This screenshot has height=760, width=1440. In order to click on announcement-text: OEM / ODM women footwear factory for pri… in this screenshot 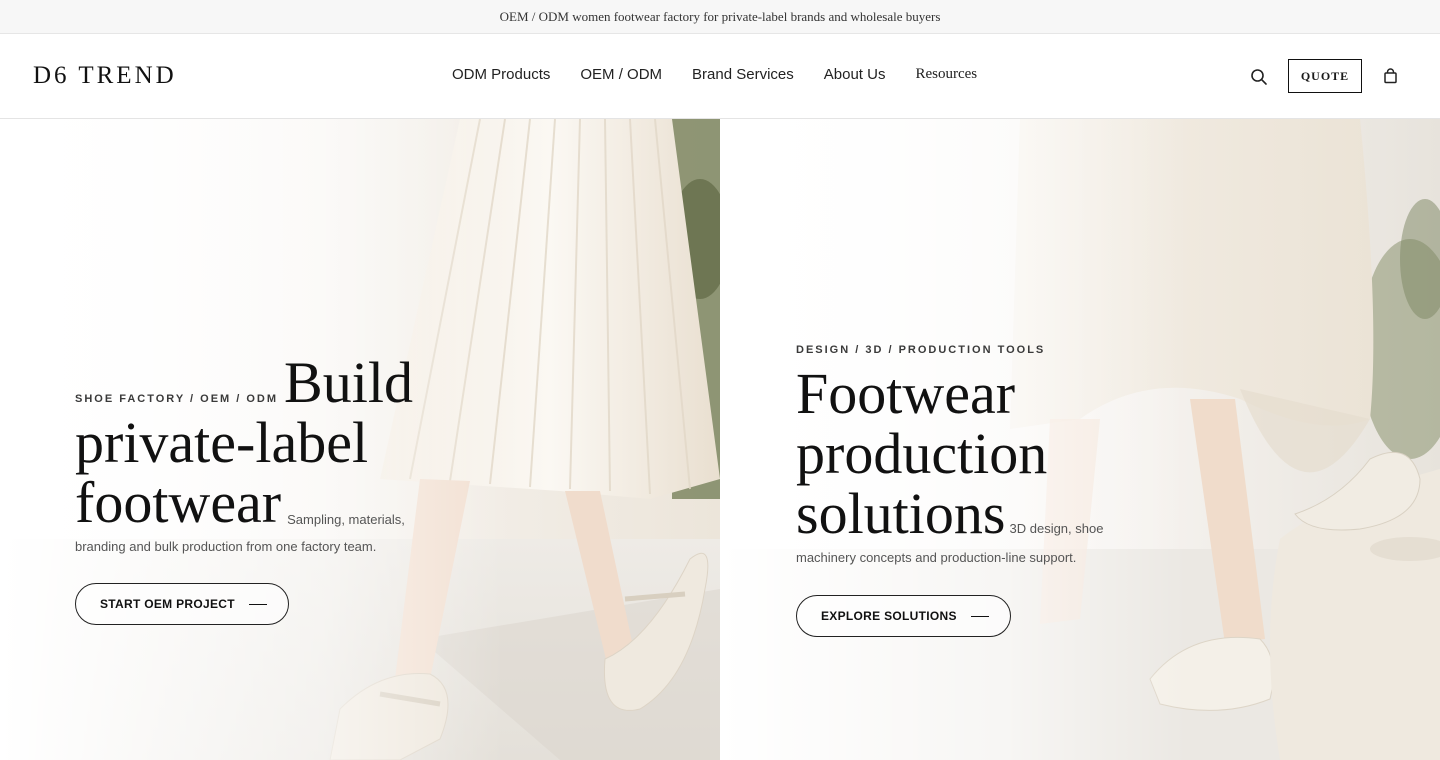, I will do `click(720, 16)`.